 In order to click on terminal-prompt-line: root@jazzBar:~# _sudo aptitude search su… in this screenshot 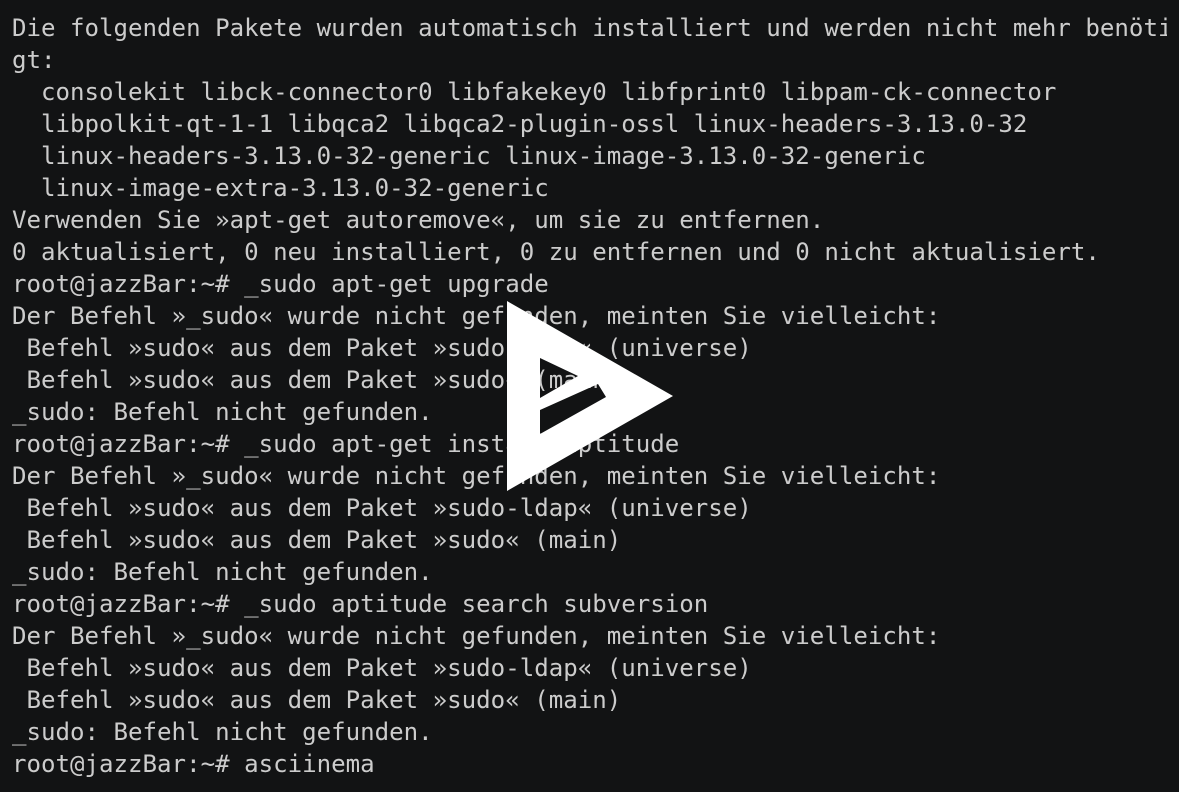, I will do `click(360, 604)`.